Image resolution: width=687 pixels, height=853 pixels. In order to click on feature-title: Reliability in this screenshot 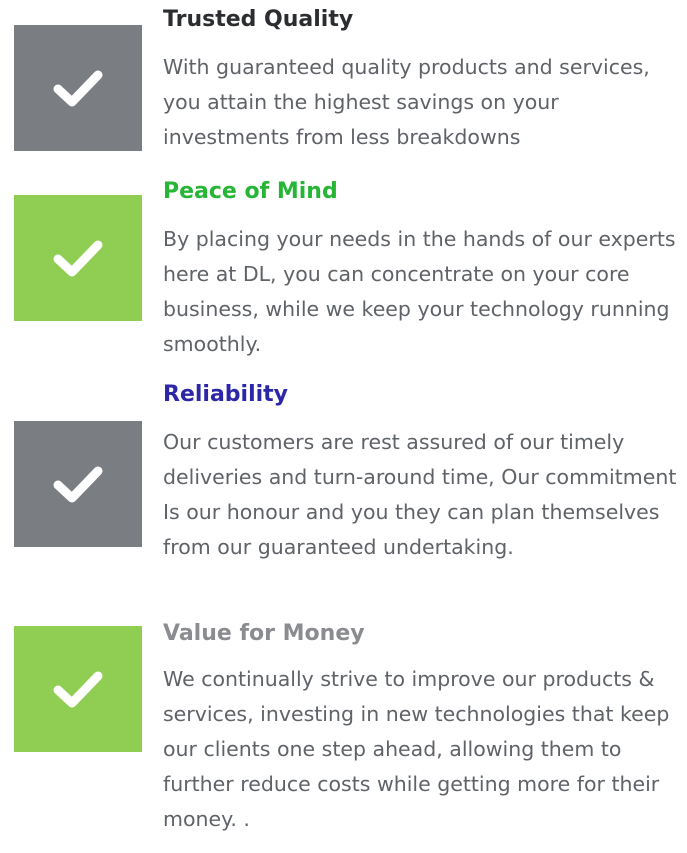, I will do `click(226, 394)`.